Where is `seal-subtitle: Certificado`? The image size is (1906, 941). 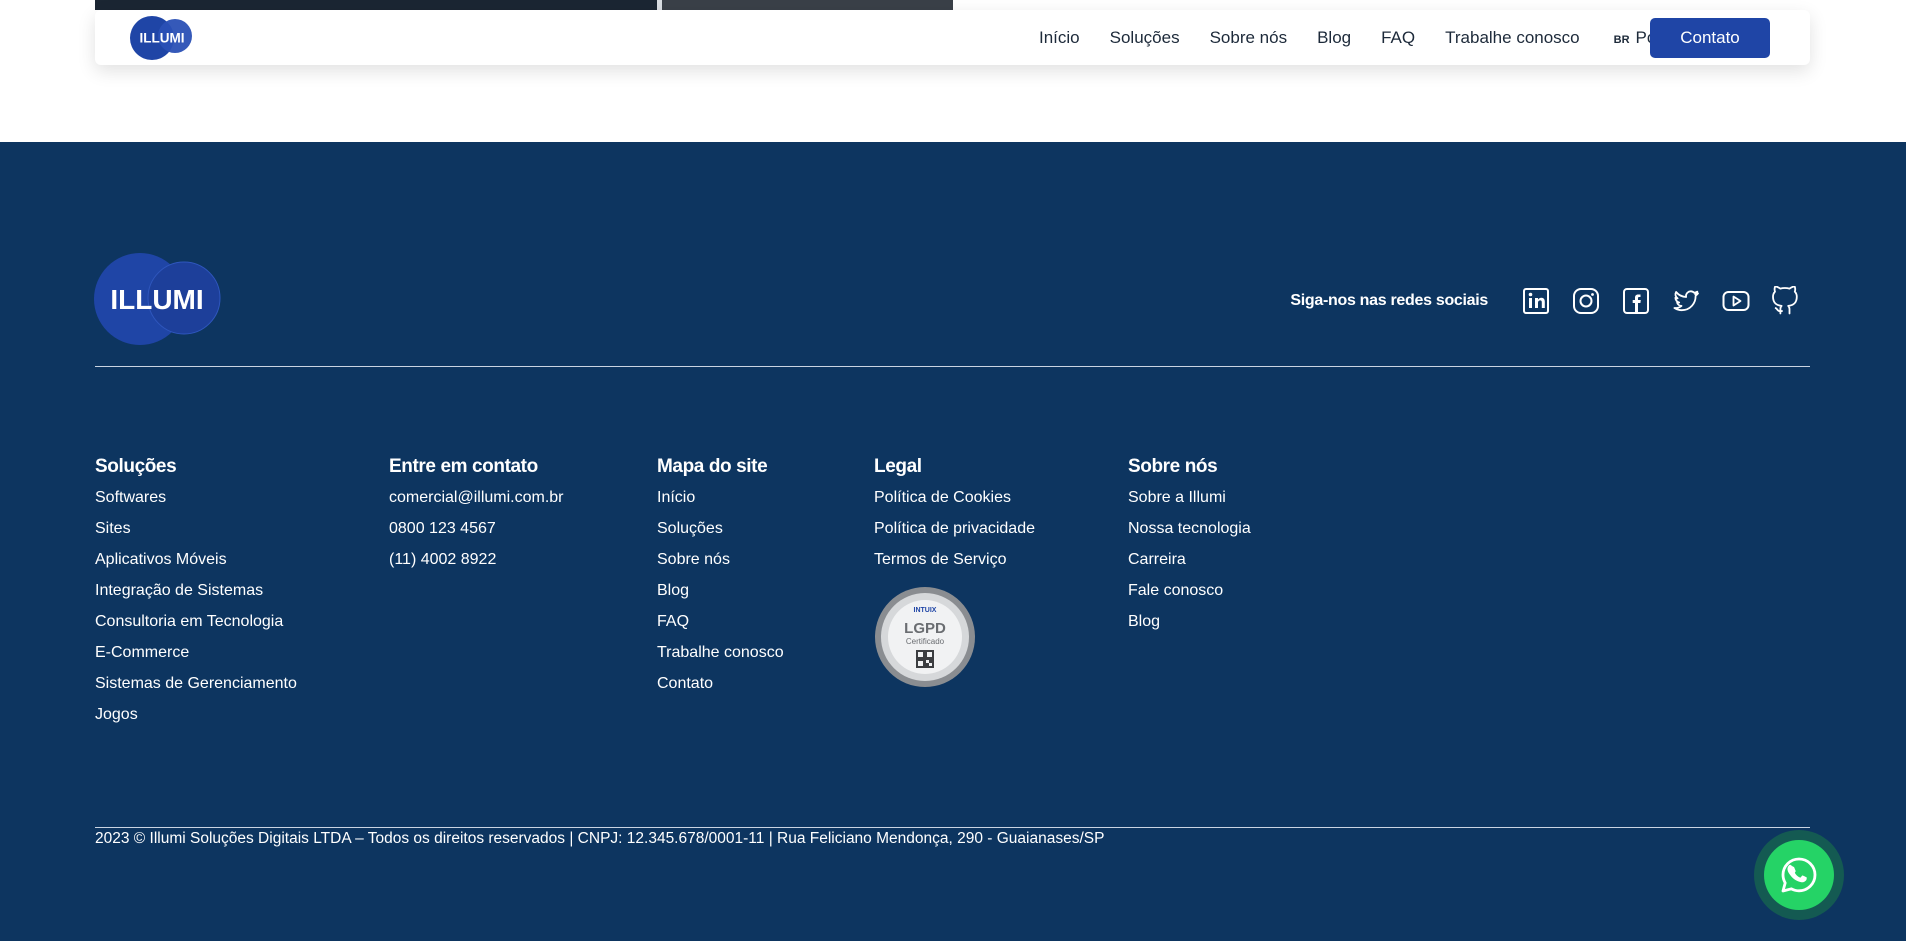 seal-subtitle: Certificado is located at coordinates (925, 641).